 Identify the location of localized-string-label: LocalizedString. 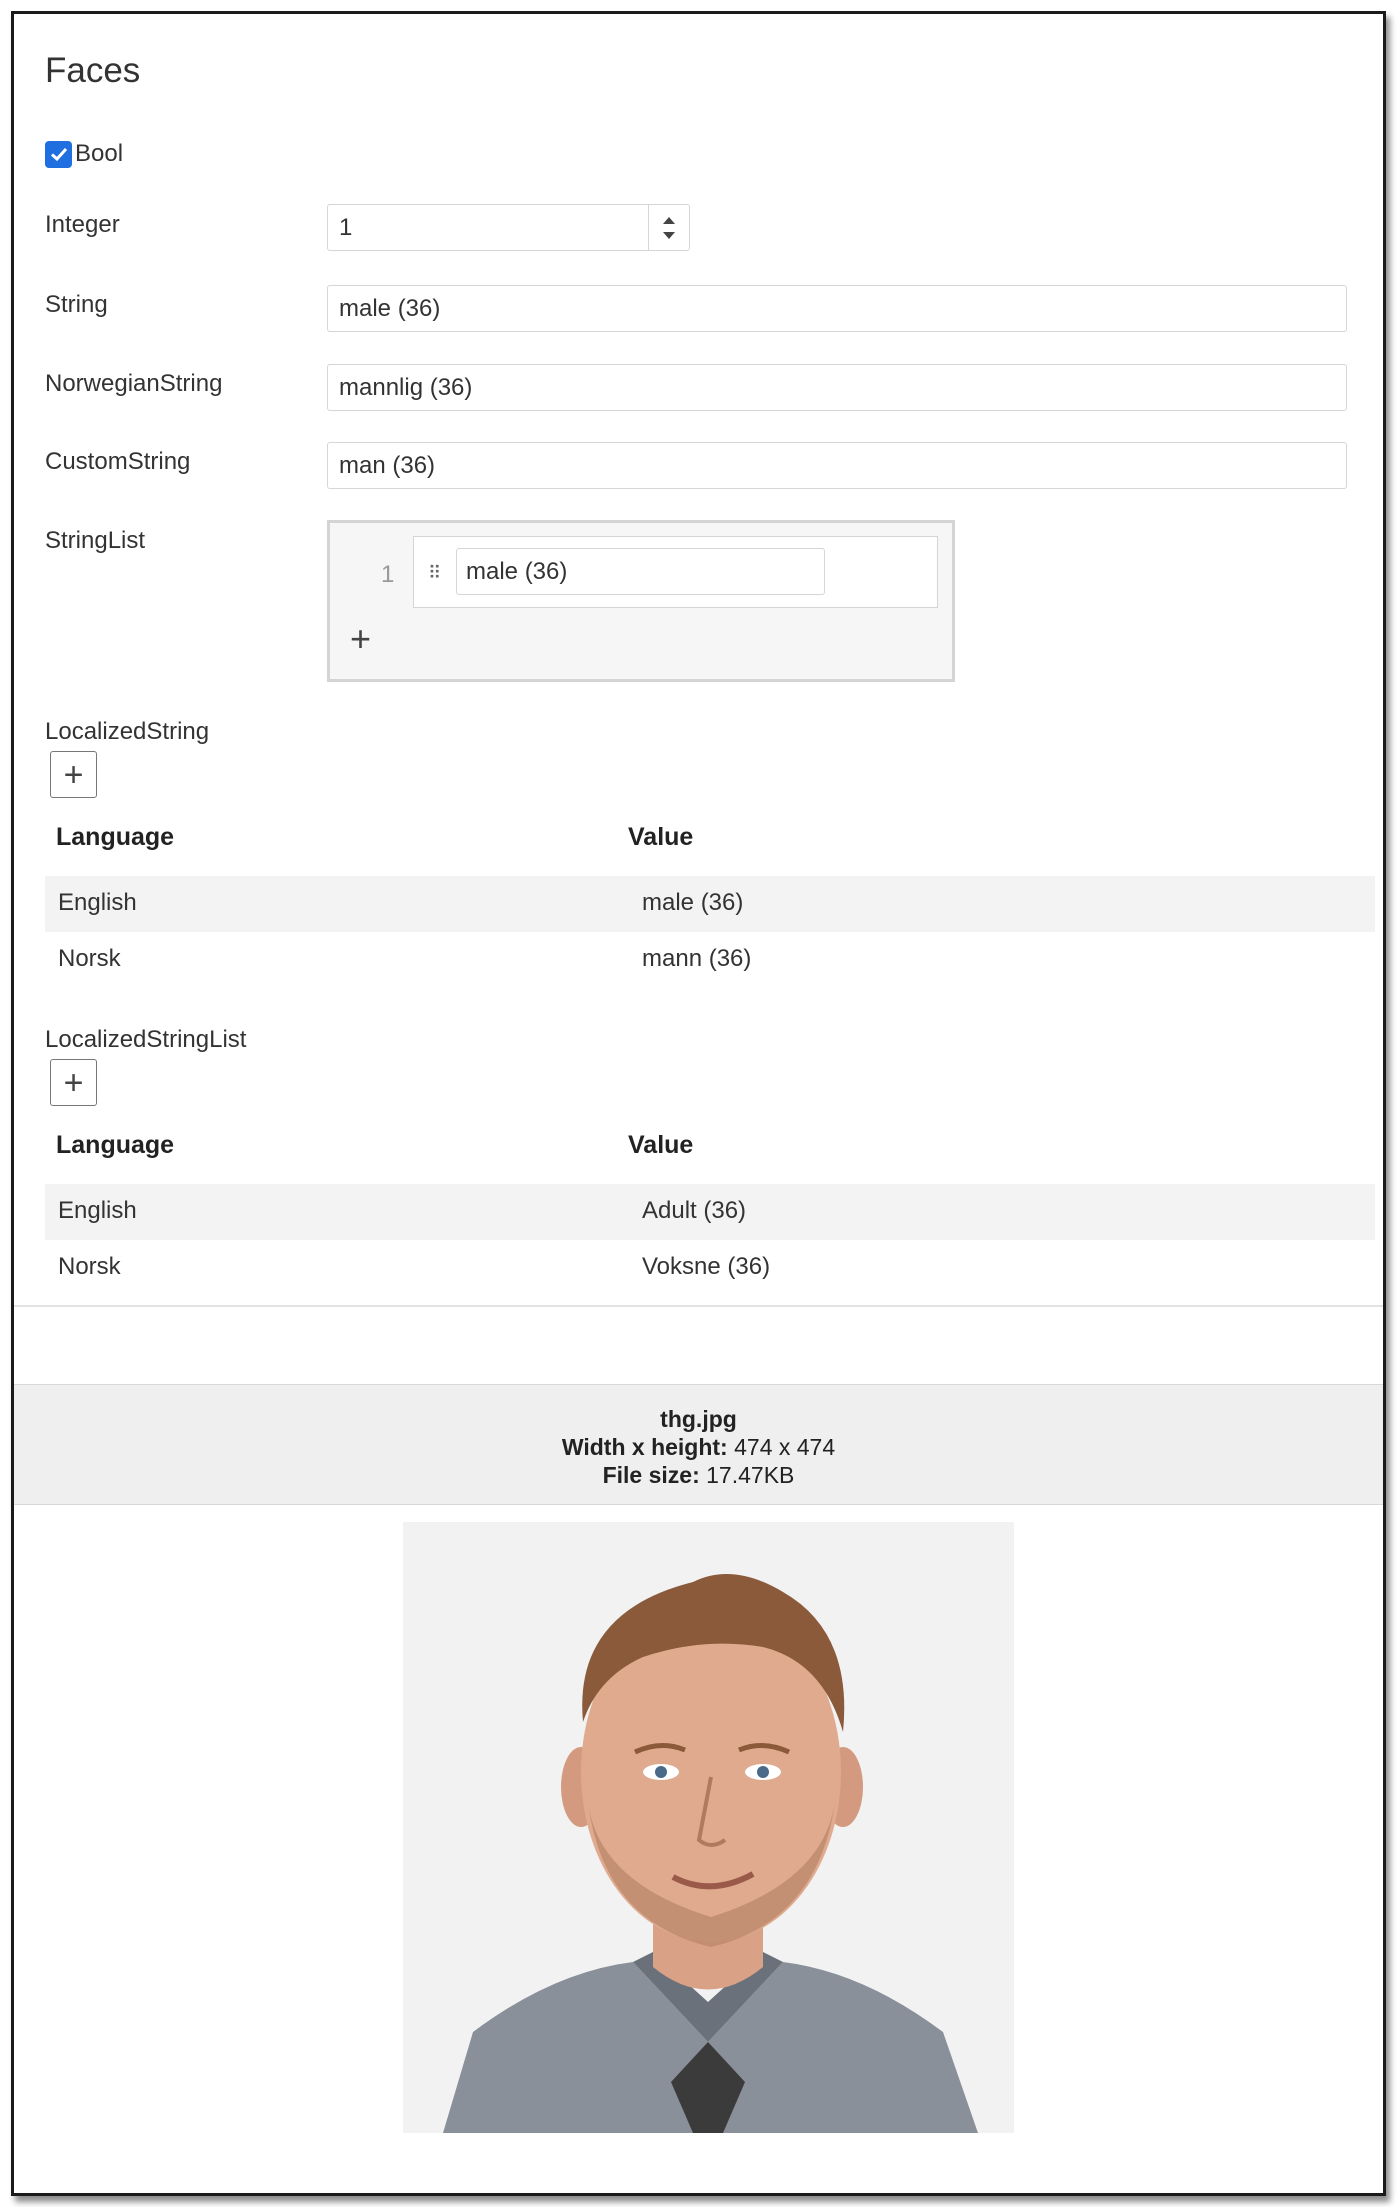
(127, 731).